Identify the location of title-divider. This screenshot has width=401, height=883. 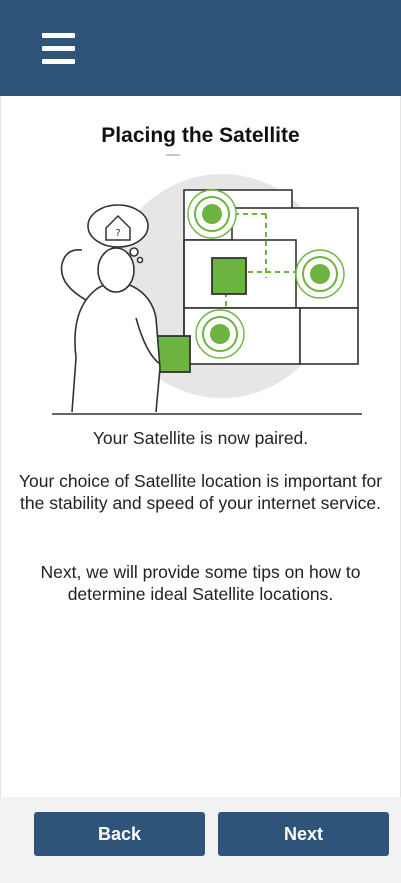
(173, 155).